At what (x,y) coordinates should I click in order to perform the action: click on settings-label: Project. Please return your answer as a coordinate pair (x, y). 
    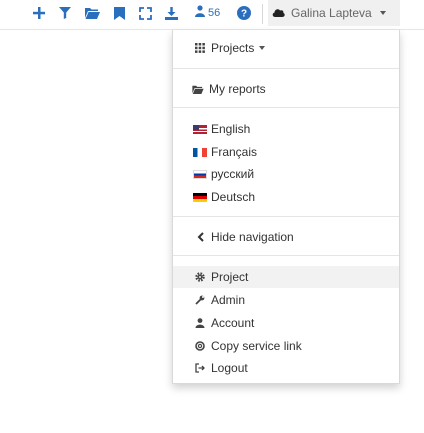
    Looking at the image, I should click on (230, 277).